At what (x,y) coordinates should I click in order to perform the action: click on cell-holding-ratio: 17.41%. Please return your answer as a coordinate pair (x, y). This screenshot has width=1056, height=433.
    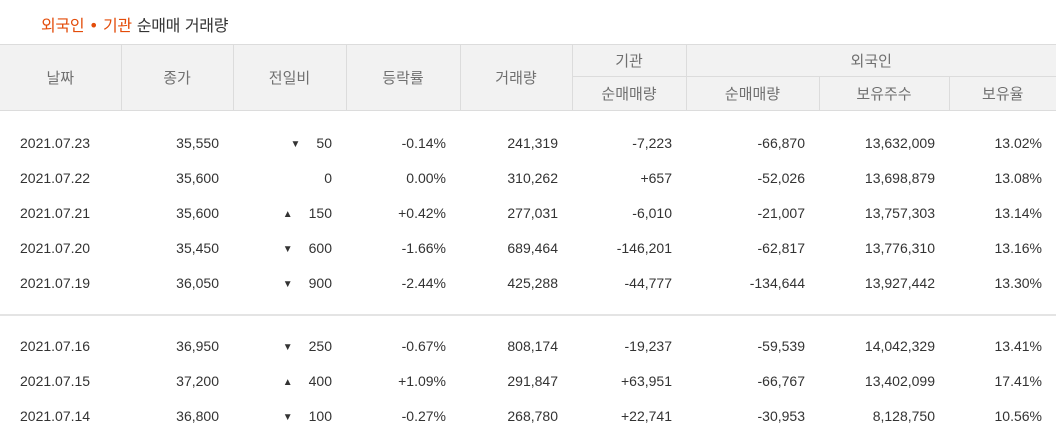
    Looking at the image, I should click on (1018, 381).